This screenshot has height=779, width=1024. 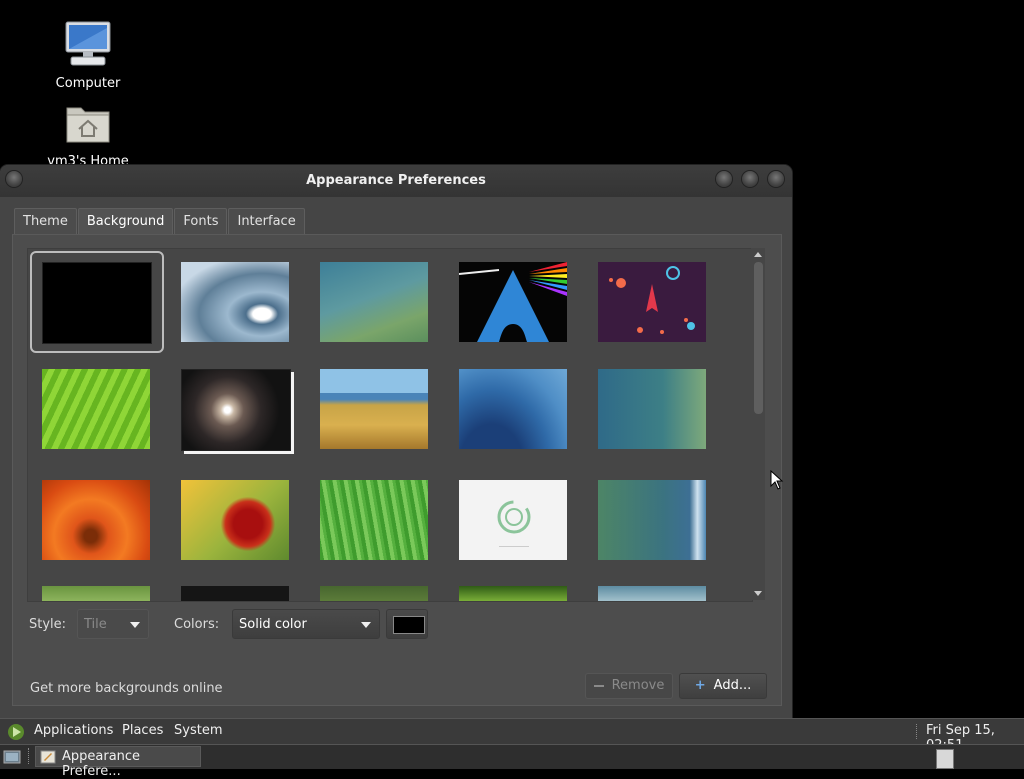 I want to click on remove-label: Remove, so click(x=638, y=685).